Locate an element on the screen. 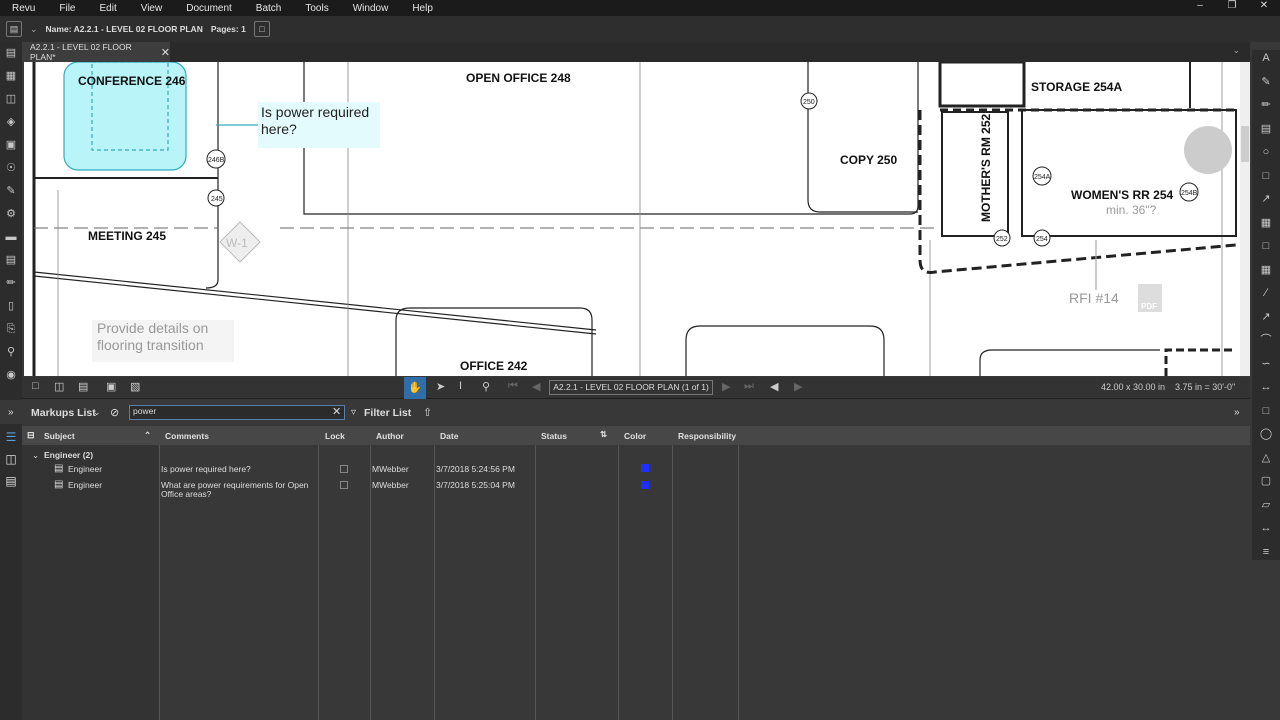 This screenshot has height=720, width=1280. collapse-all-icon: ⊟ is located at coordinates (31, 435).